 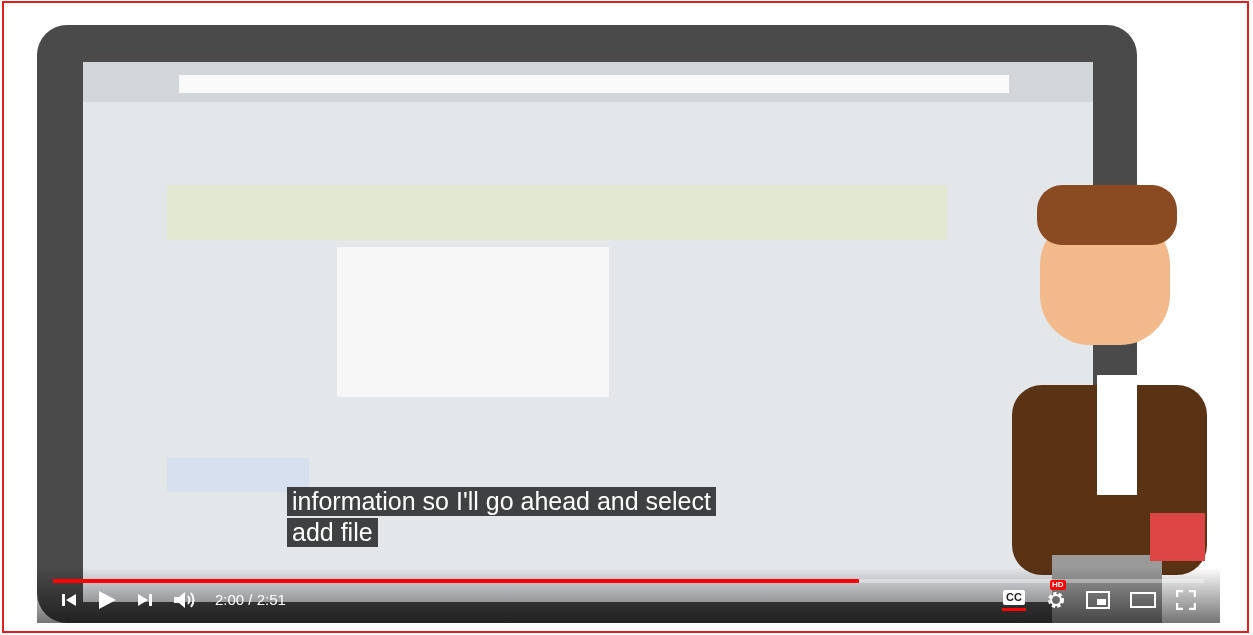 I want to click on play-icon, so click(x=107, y=600).